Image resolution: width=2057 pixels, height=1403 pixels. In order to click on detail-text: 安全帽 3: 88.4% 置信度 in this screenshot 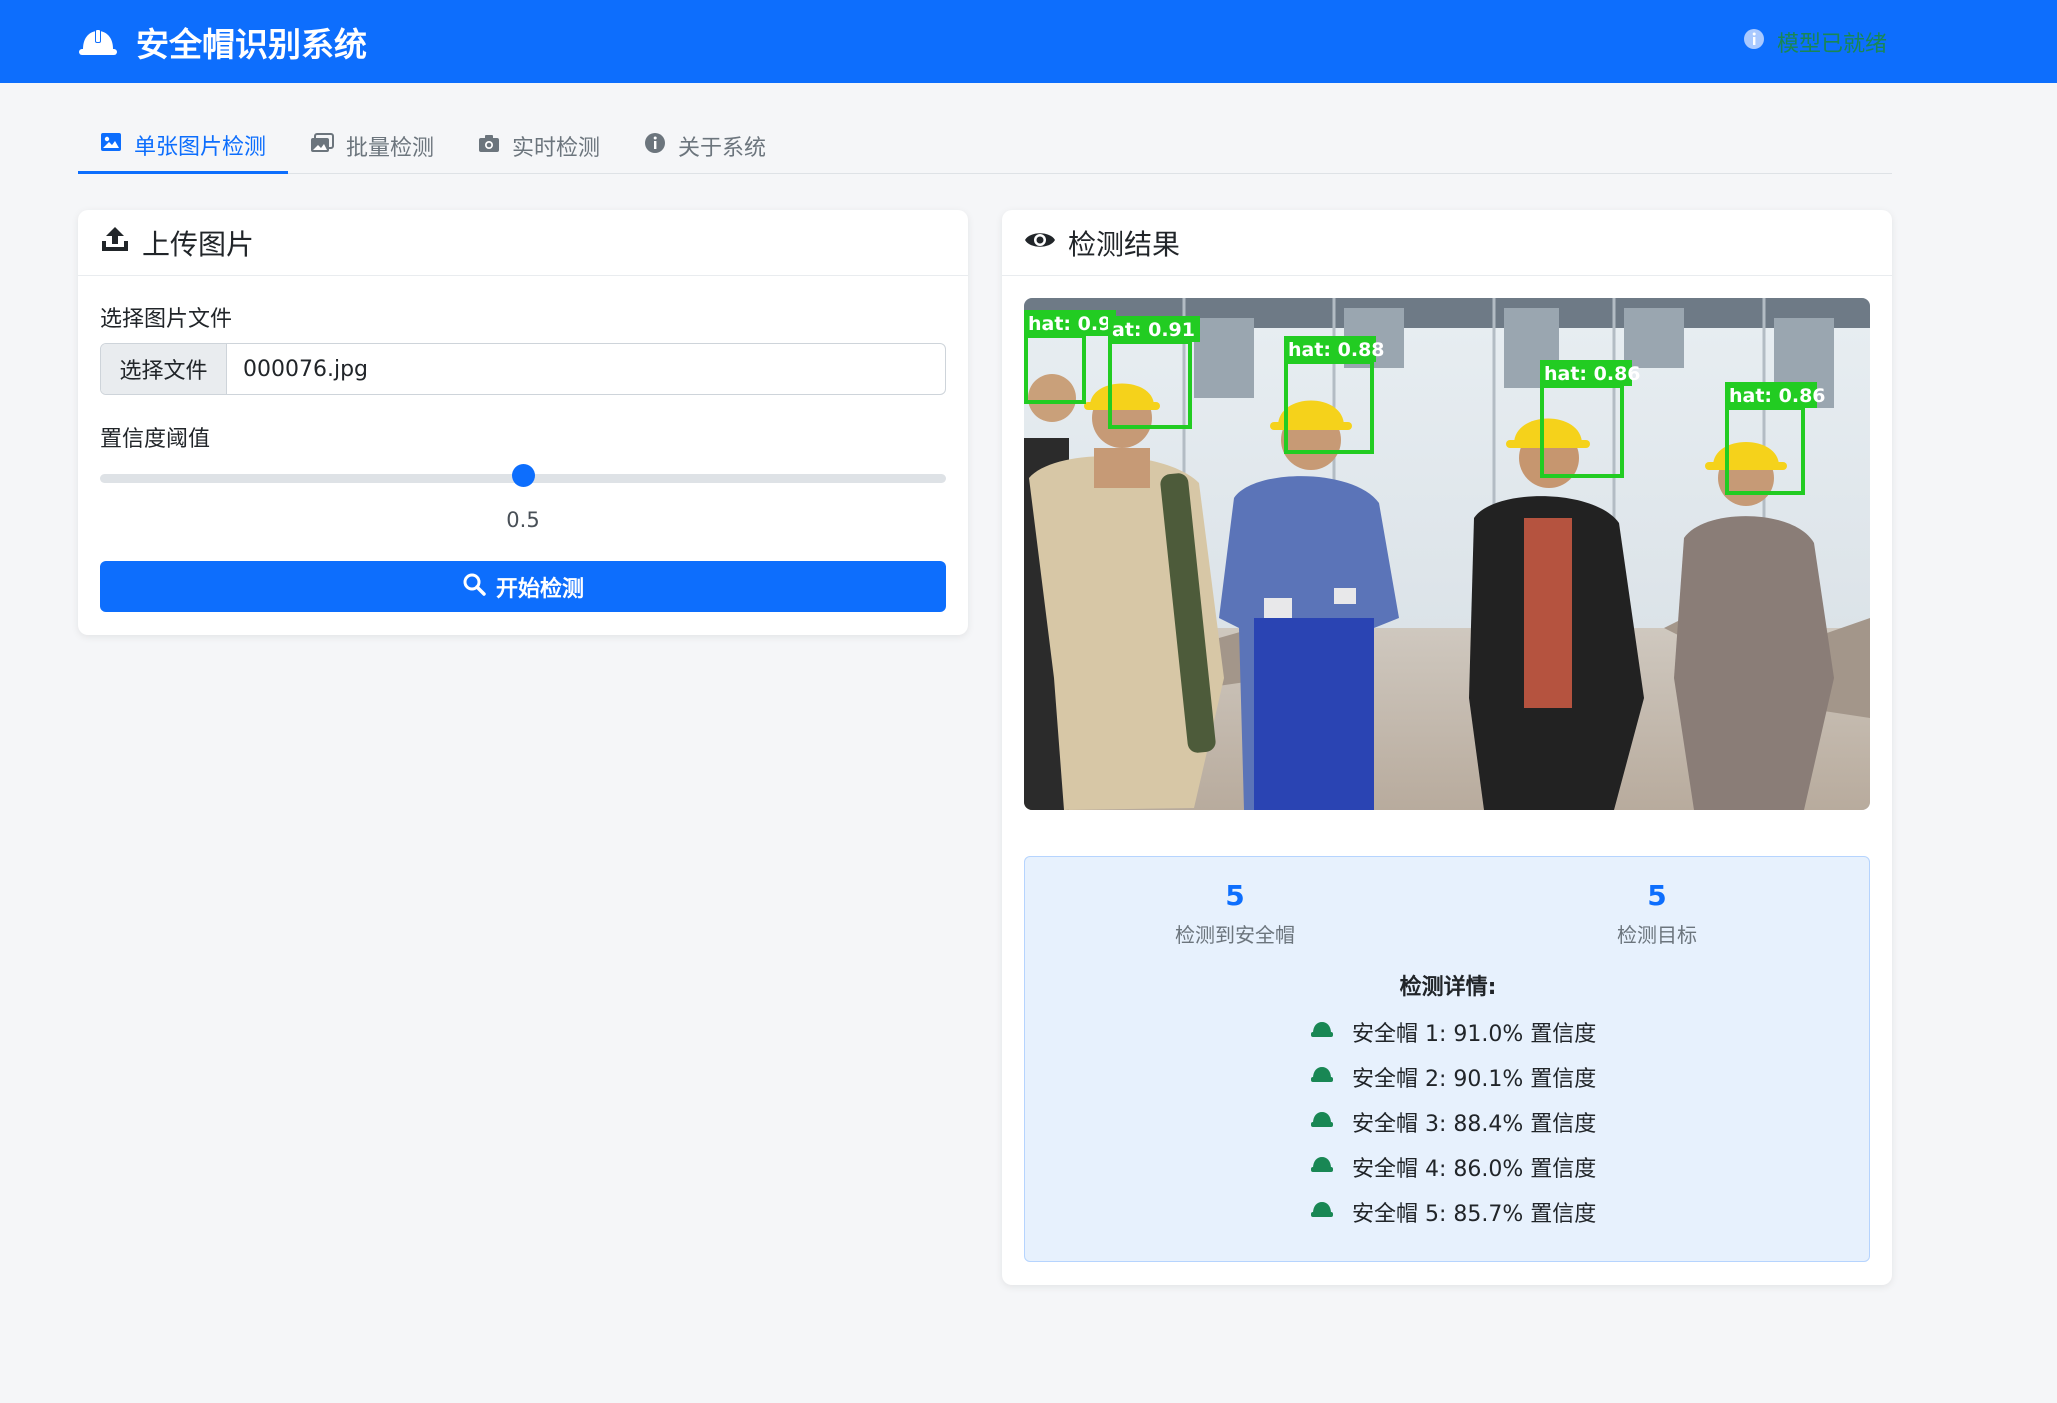, I will do `click(1474, 1124)`.